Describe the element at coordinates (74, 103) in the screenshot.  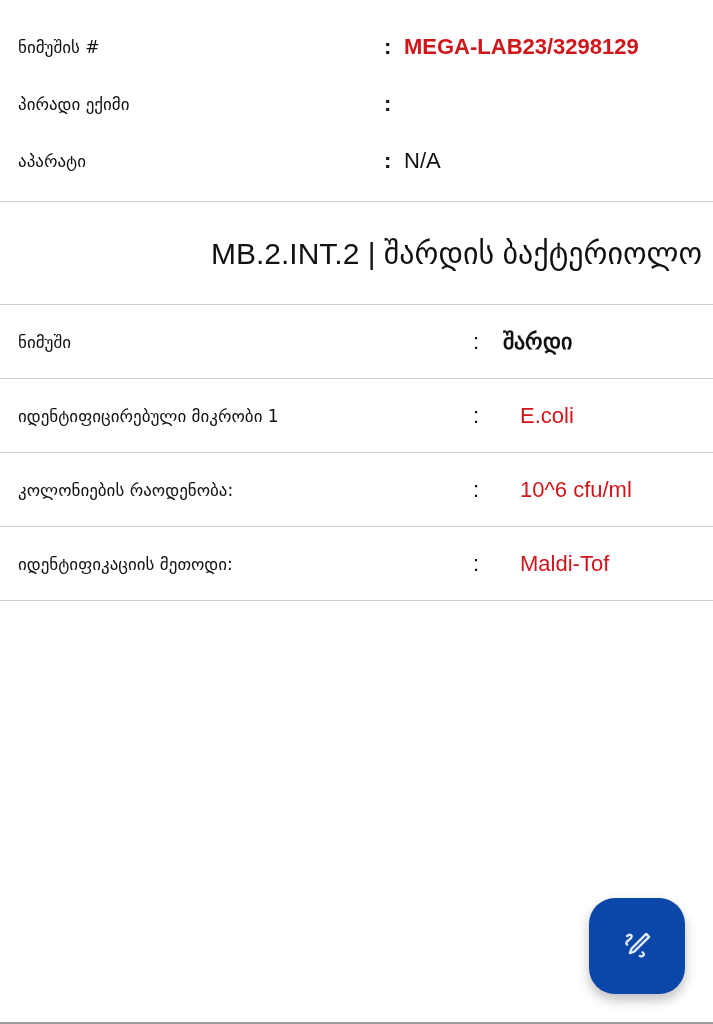
I see `field-label: პირადი ექიმი` at that location.